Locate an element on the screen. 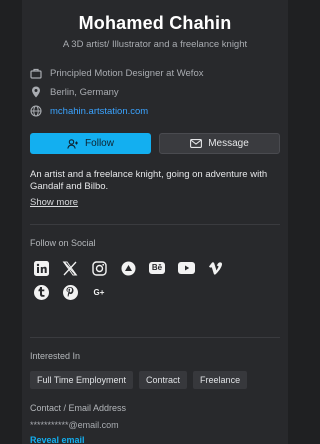 The width and height of the screenshot is (320, 444). message-button: Message is located at coordinates (219, 143).